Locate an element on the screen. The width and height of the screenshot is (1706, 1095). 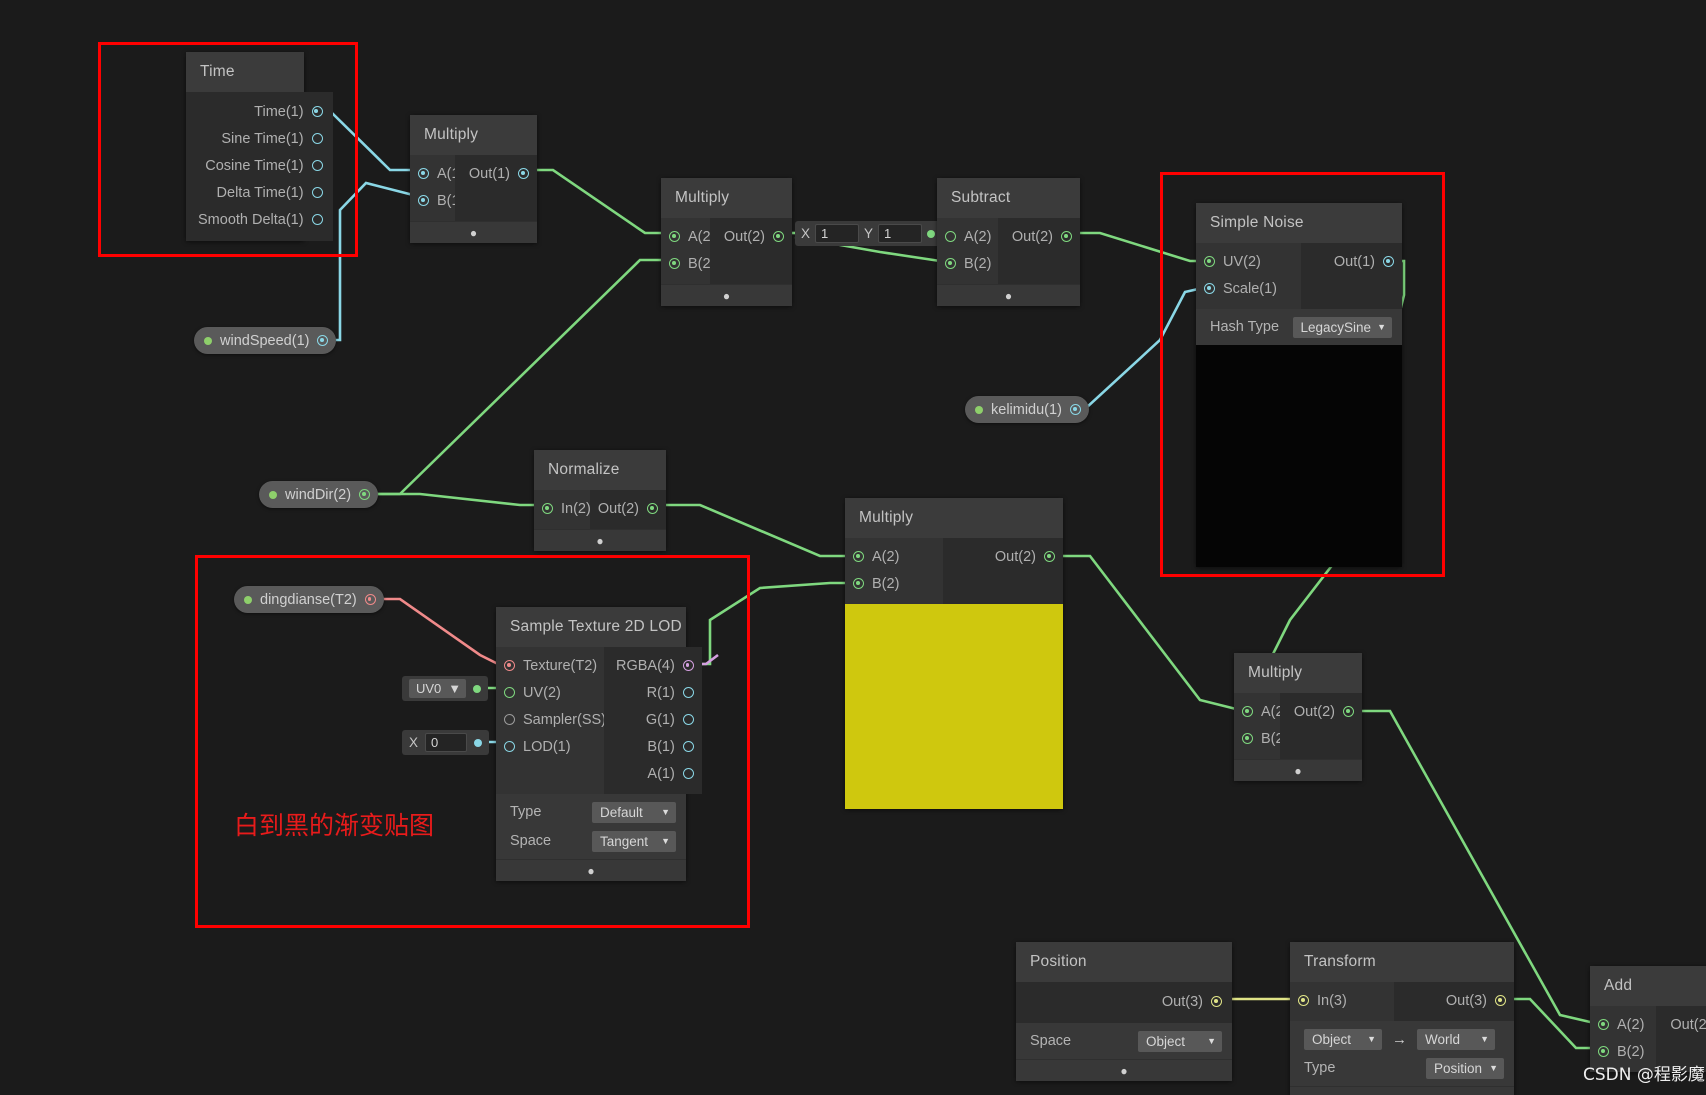
node-normalize: Normalize In(2) Out(2) ⦁ is located at coordinates (600, 500).